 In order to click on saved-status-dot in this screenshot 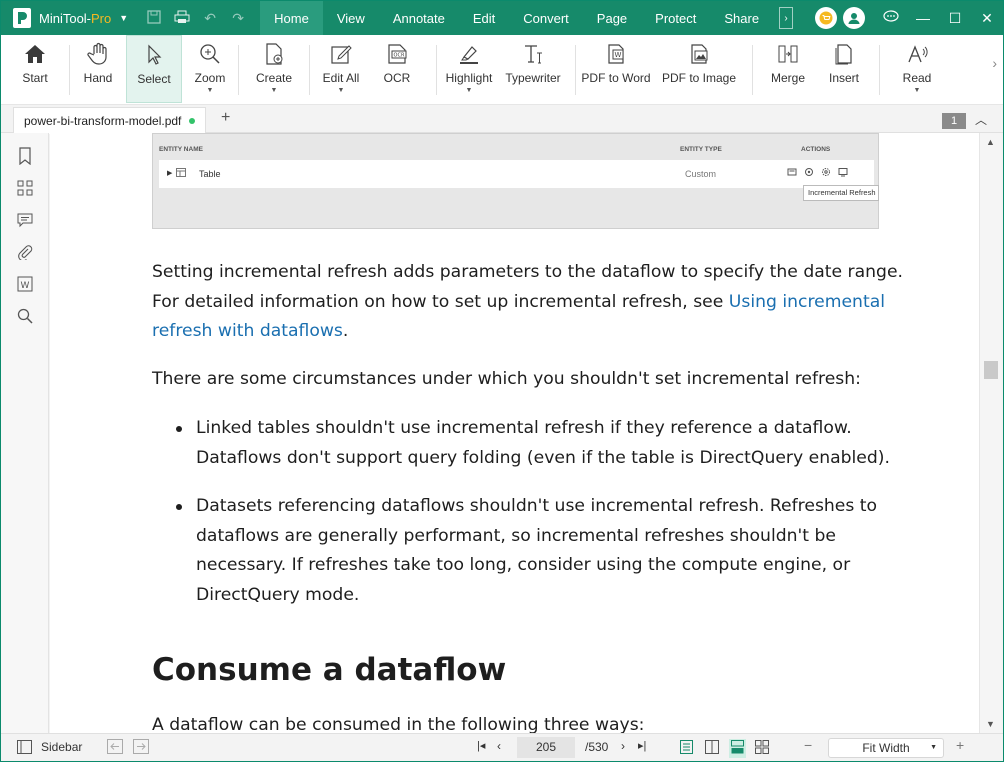, I will do `click(192, 121)`.